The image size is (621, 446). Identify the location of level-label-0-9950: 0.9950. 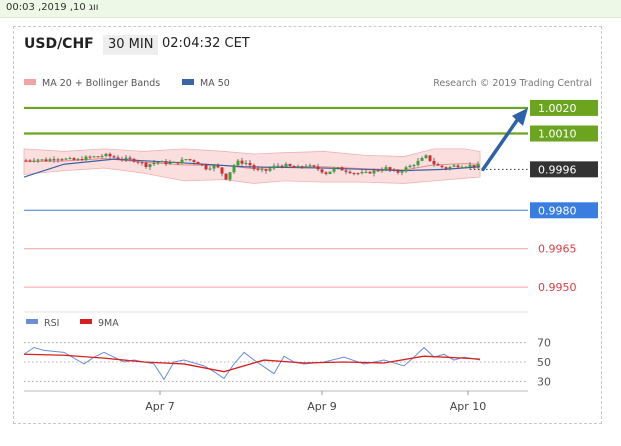
(557, 287).